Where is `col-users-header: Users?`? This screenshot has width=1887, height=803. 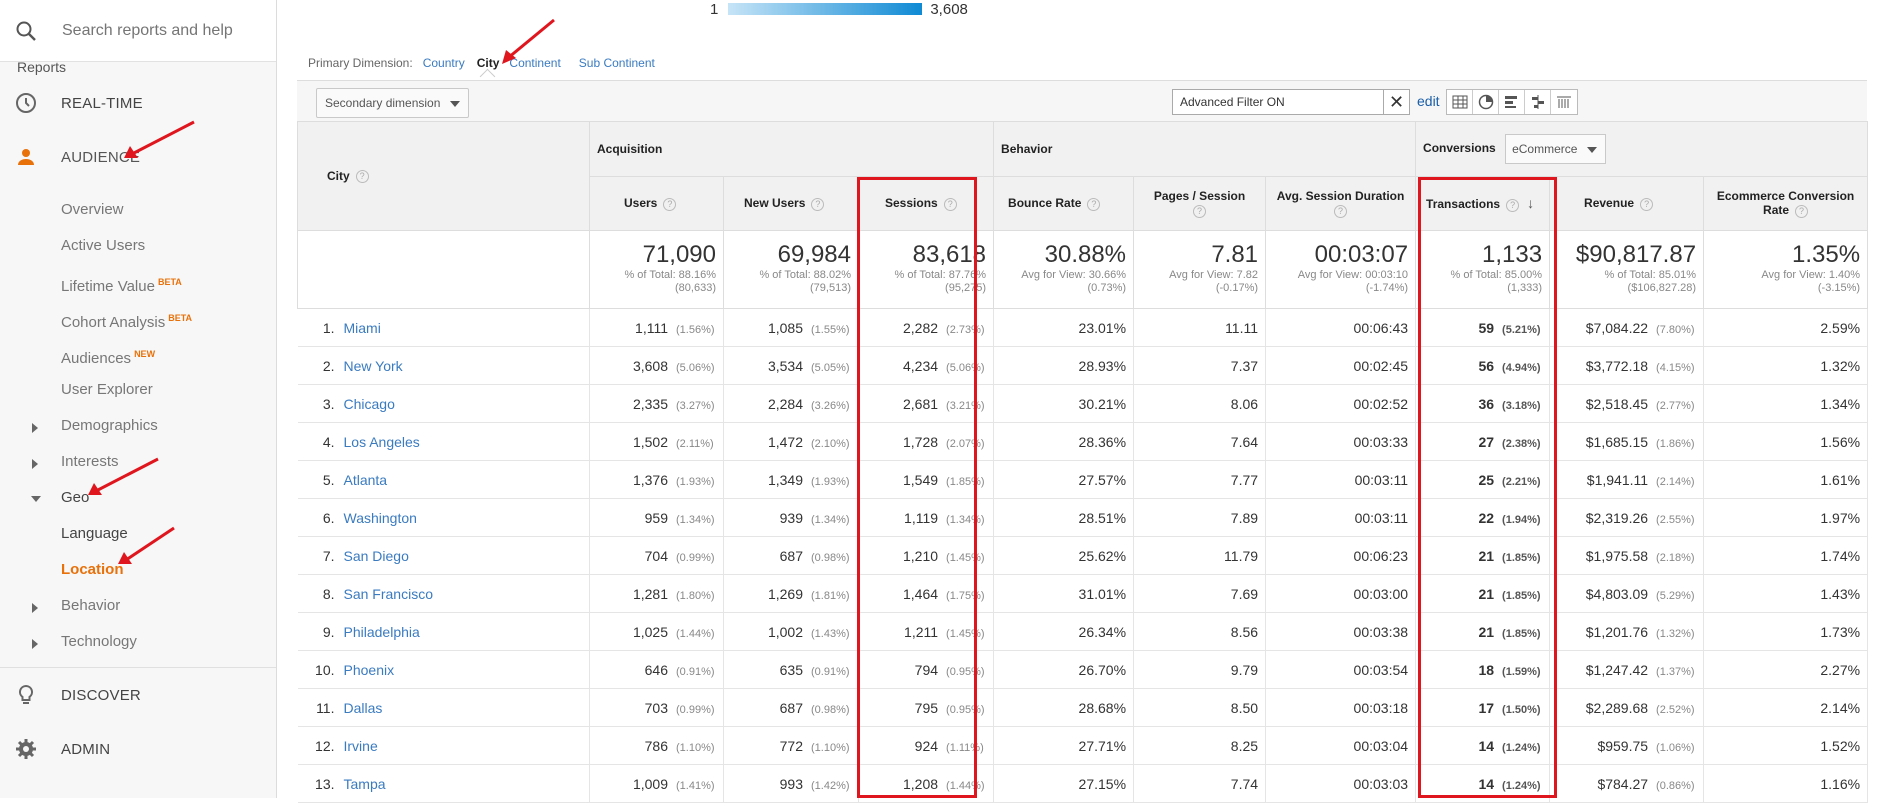 col-users-header: Users? is located at coordinates (656, 203).